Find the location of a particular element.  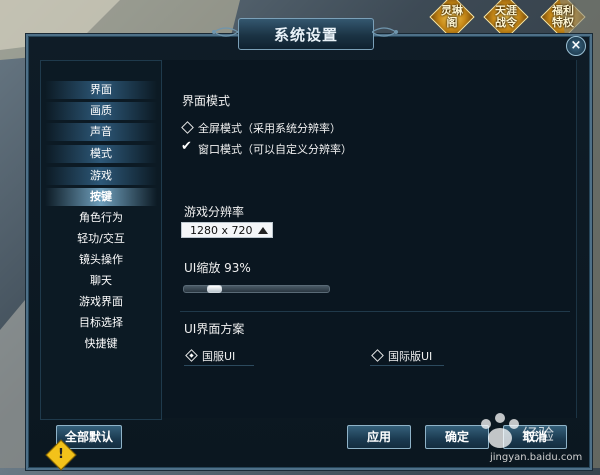

interface-mode-heading: 界面模式 is located at coordinates (206, 101).